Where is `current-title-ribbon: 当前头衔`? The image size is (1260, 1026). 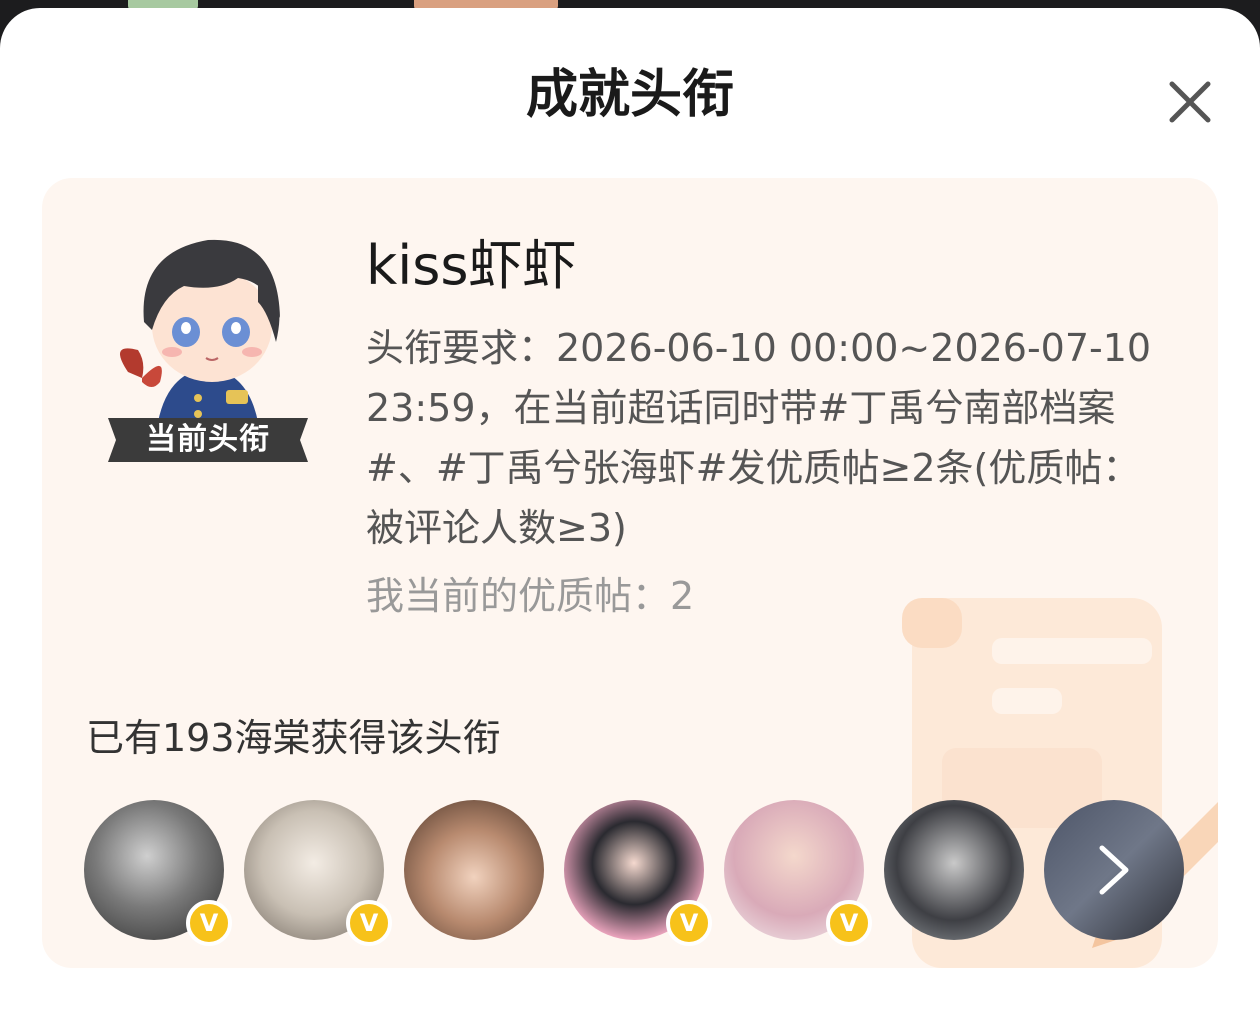
current-title-ribbon: 当前头衔 is located at coordinates (208, 440).